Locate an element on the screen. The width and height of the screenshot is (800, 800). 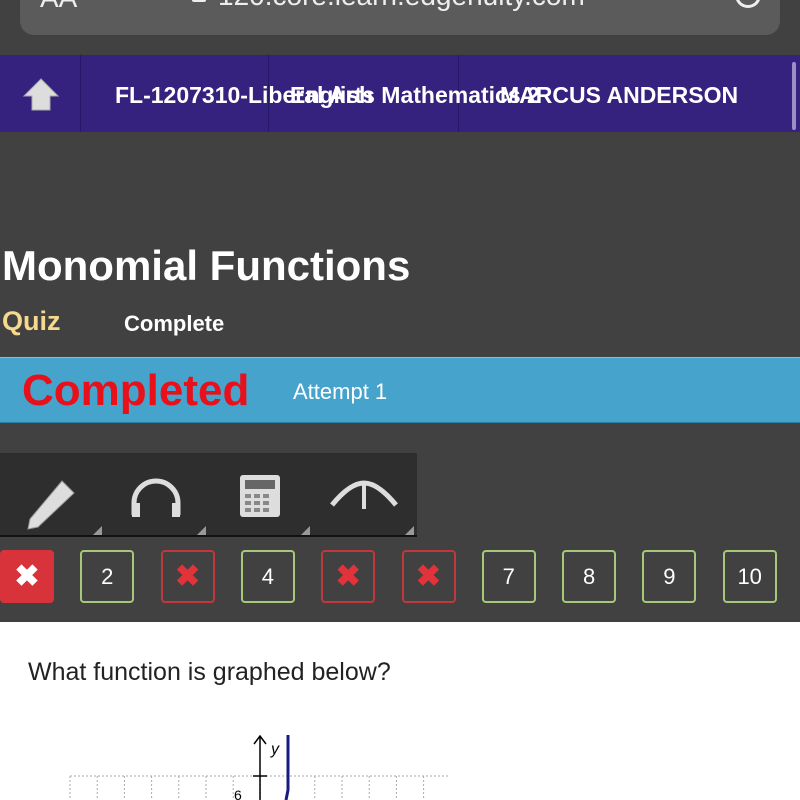
question-10-button: 10 is located at coordinates (749, 576).